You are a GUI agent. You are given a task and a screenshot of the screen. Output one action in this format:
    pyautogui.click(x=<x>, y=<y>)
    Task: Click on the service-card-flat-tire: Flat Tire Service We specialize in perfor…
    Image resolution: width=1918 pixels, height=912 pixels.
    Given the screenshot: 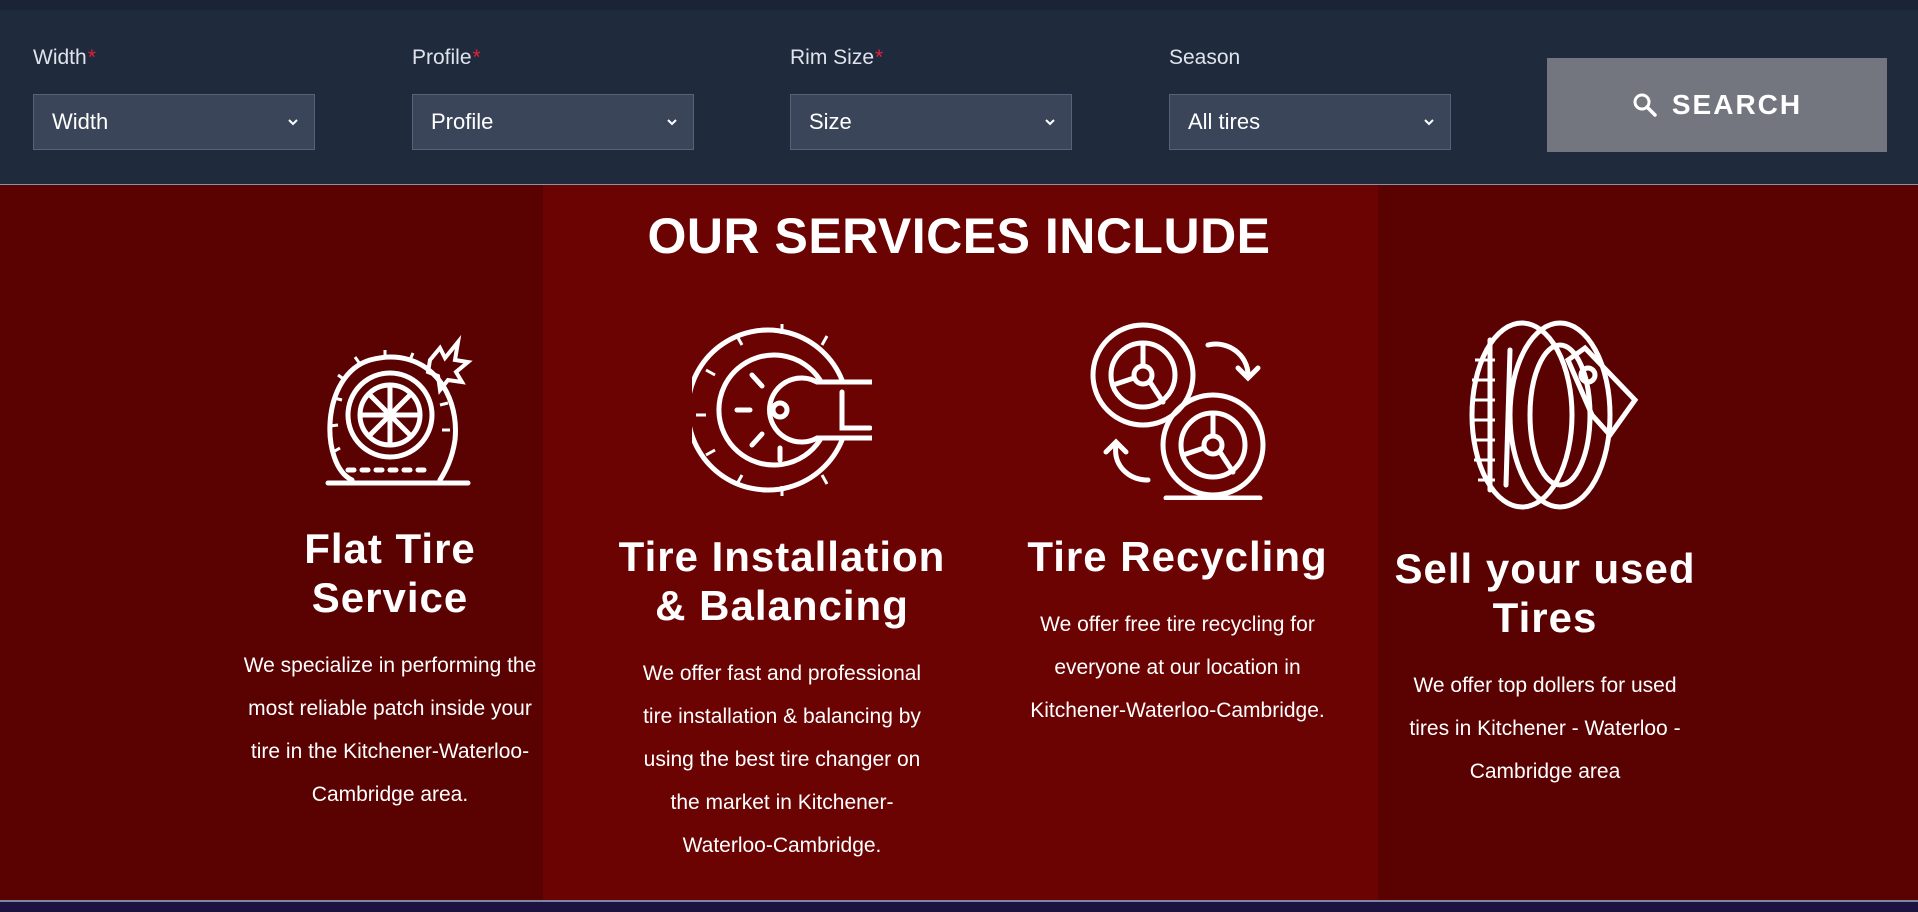 What is the action you would take?
    pyautogui.click(x=390, y=568)
    